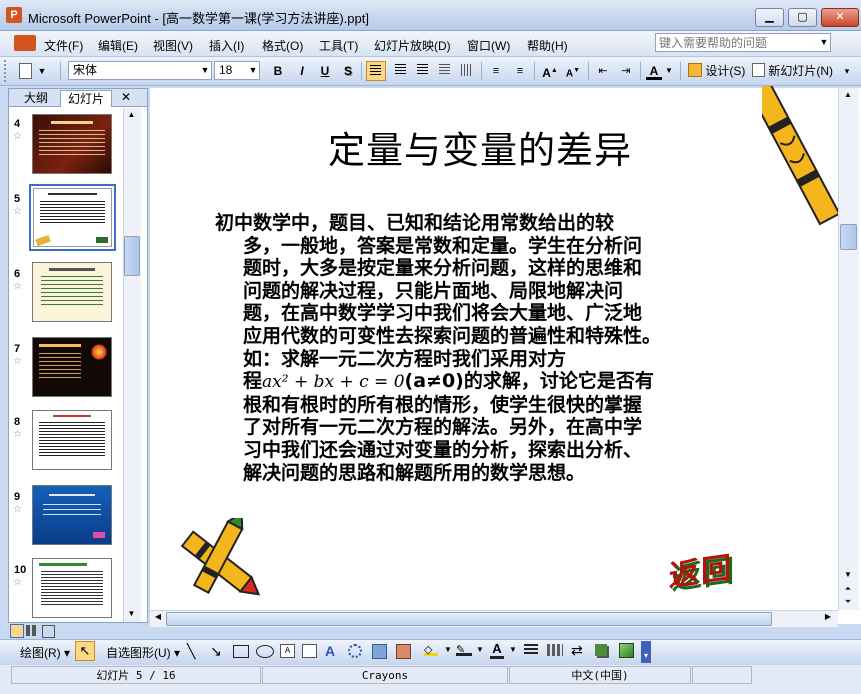 The height and width of the screenshot is (694, 861). I want to click on rectangle-icon, so click(241, 651).